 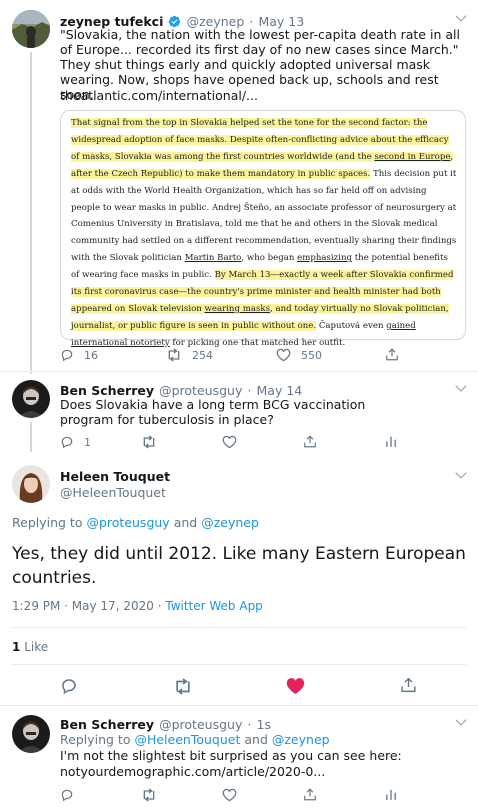 What do you see at coordinates (299, 355) in the screenshot?
I see `like-button: 550` at bounding box center [299, 355].